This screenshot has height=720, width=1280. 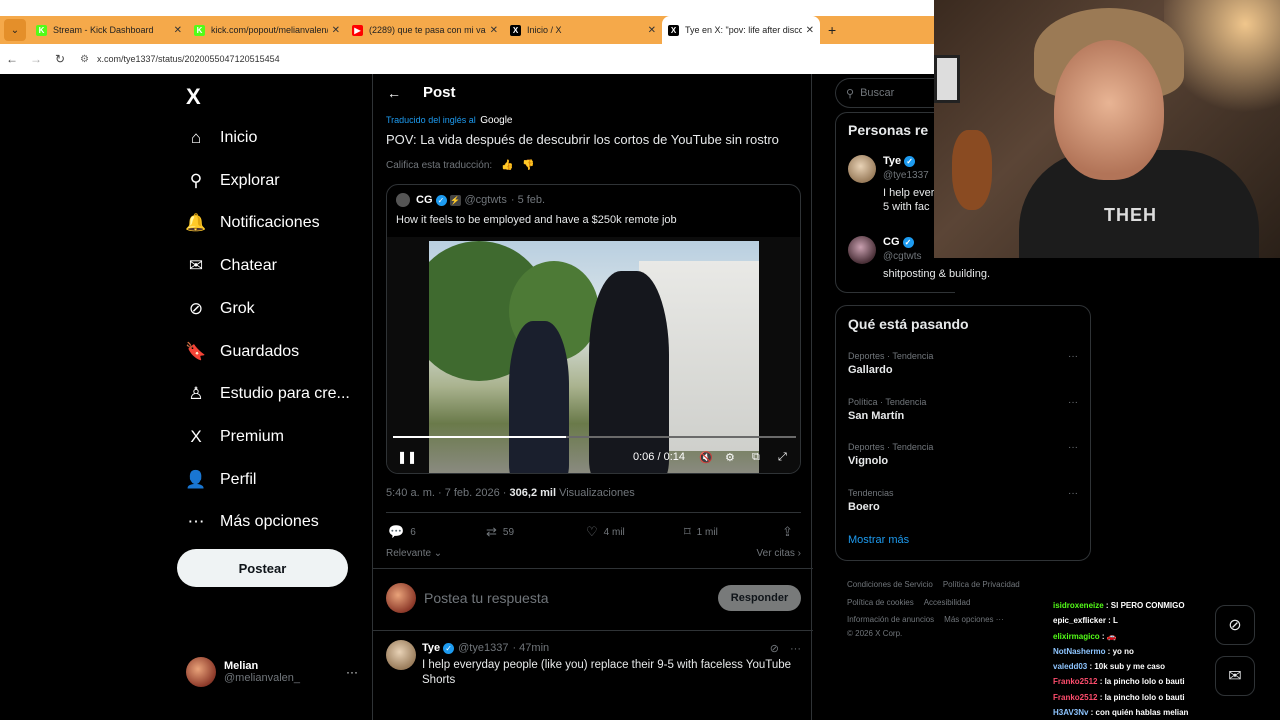 What do you see at coordinates (963, 363) in the screenshot?
I see `trend-item: Deportes · Tendencia Gallardo ···` at bounding box center [963, 363].